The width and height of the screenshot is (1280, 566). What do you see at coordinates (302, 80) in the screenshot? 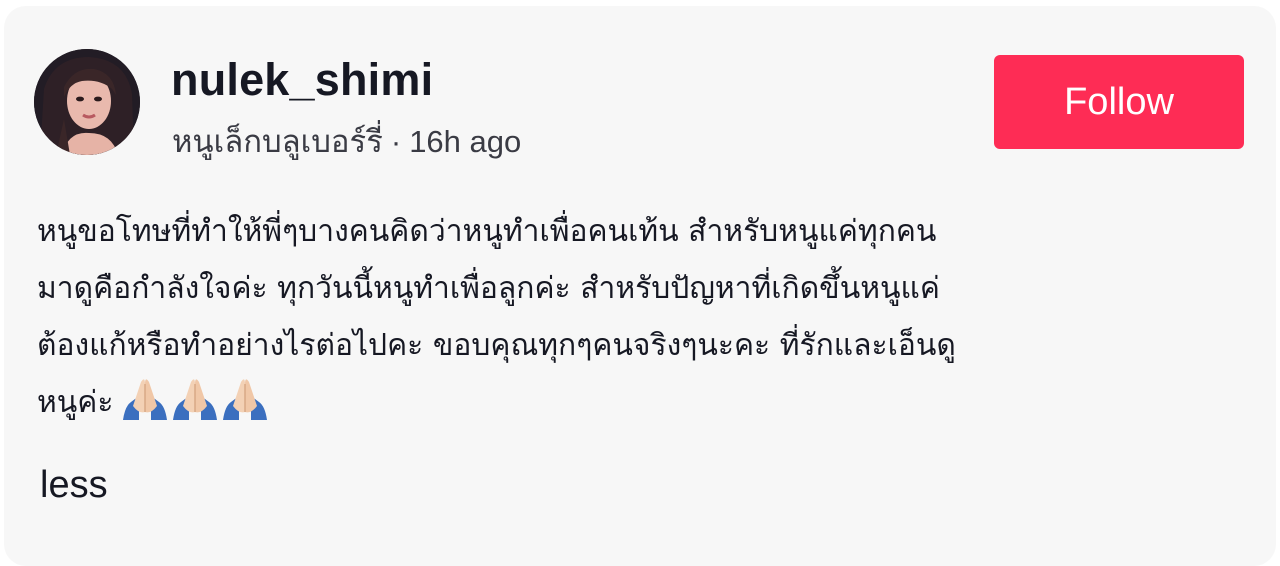
I see `username: nulek_shimi` at bounding box center [302, 80].